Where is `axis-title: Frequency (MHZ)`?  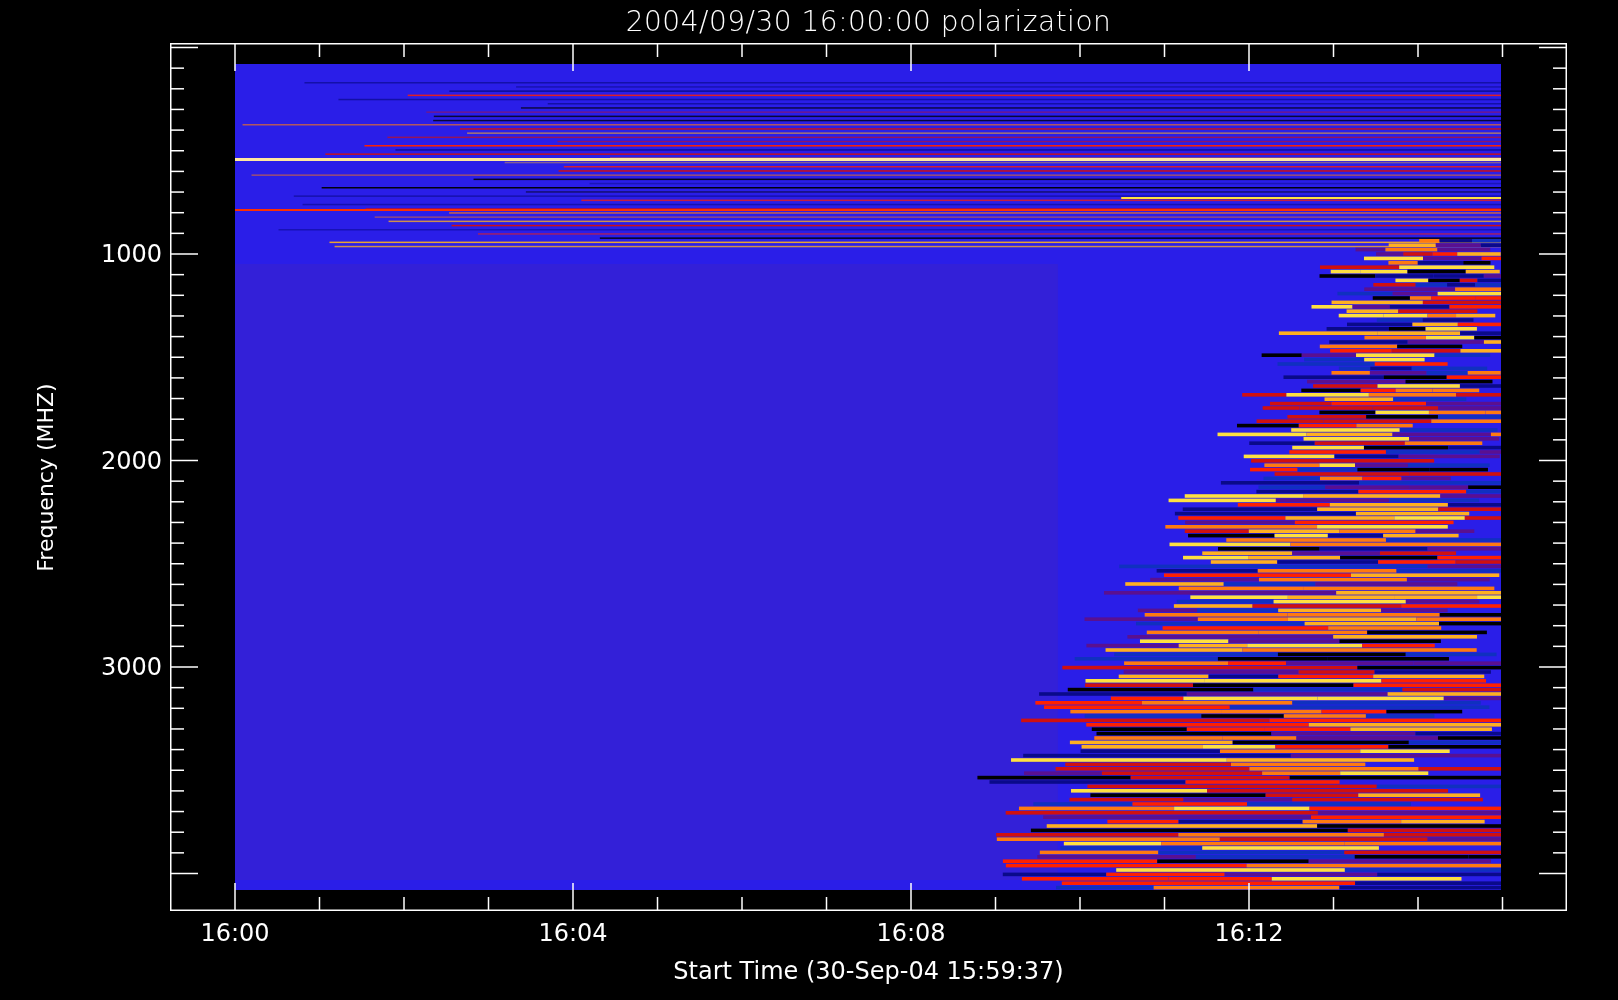 axis-title: Frequency (MHZ) is located at coordinates (45, 477).